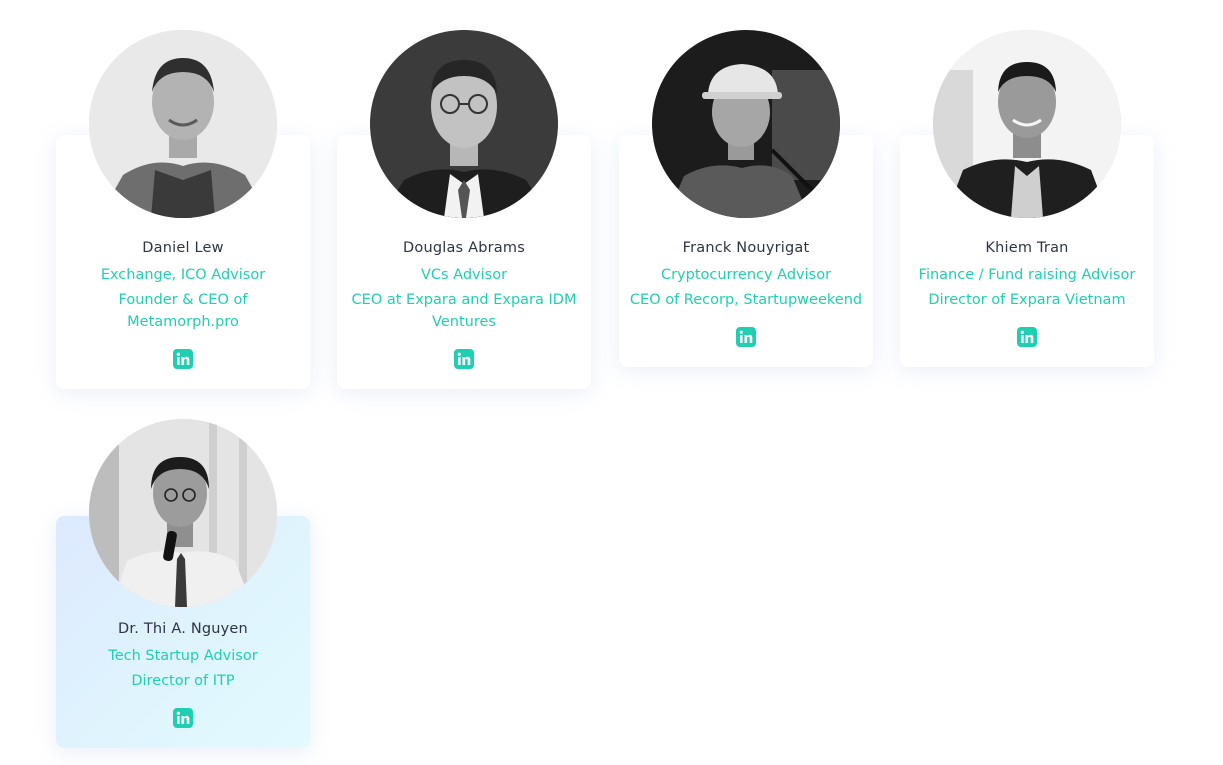 This screenshot has width=1223, height=765. Describe the element at coordinates (1027, 300) in the screenshot. I see `advisor-position: Director of Expara Vietnam` at that location.